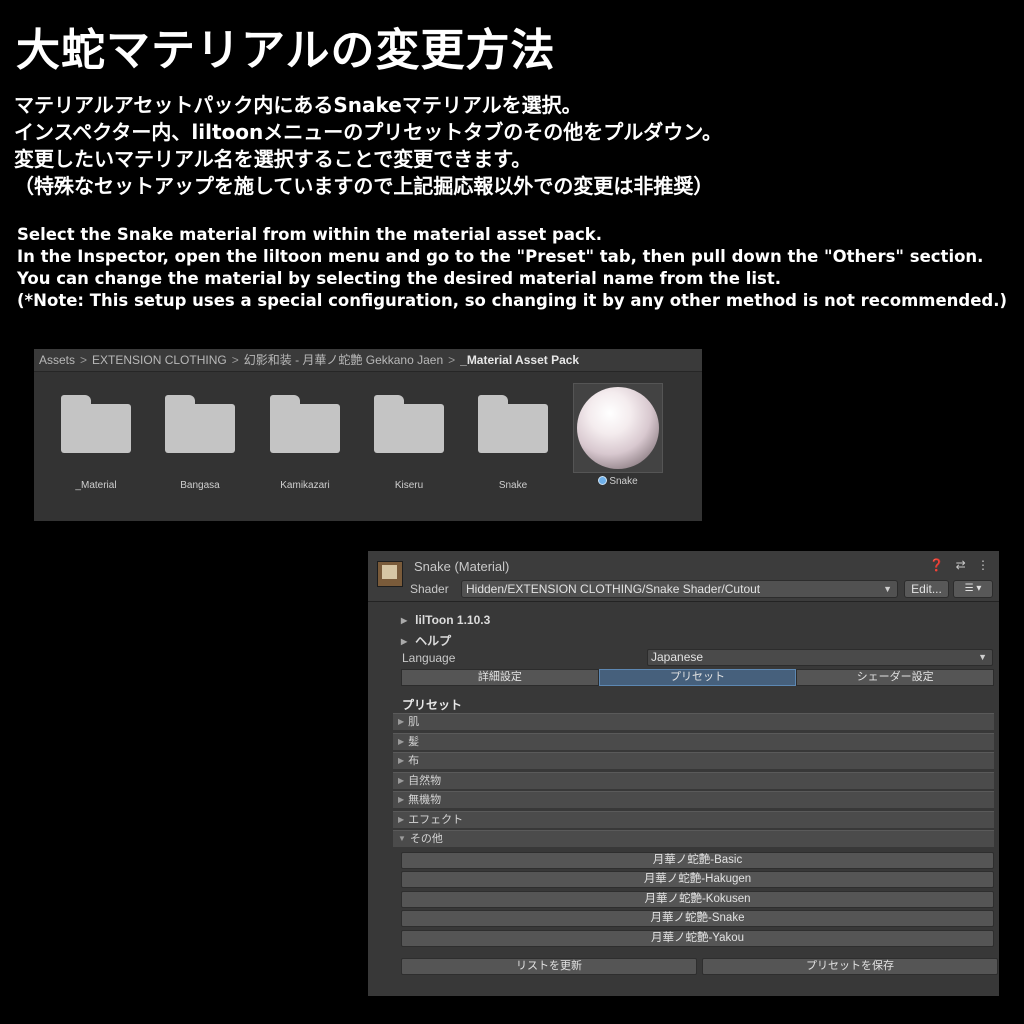  Describe the element at coordinates (693, 838) in the screenshot. I see `category-others: ▼ その他` at that location.